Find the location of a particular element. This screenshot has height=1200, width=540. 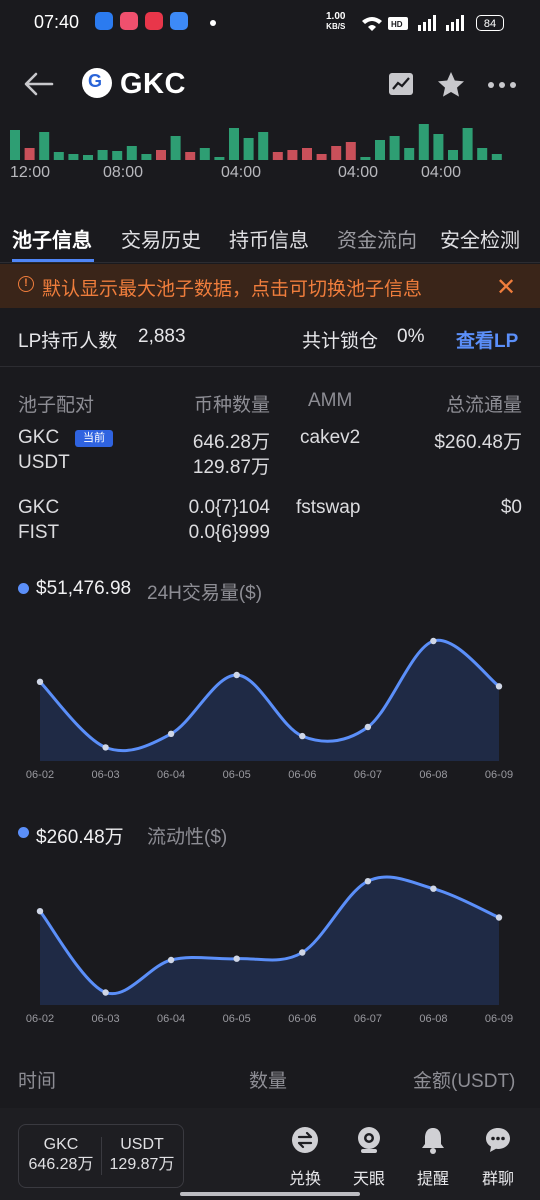

pool-notice-banner: ! 默认显示最大池子数据，点击可切换池子信息 ✕ is located at coordinates (270, 286).